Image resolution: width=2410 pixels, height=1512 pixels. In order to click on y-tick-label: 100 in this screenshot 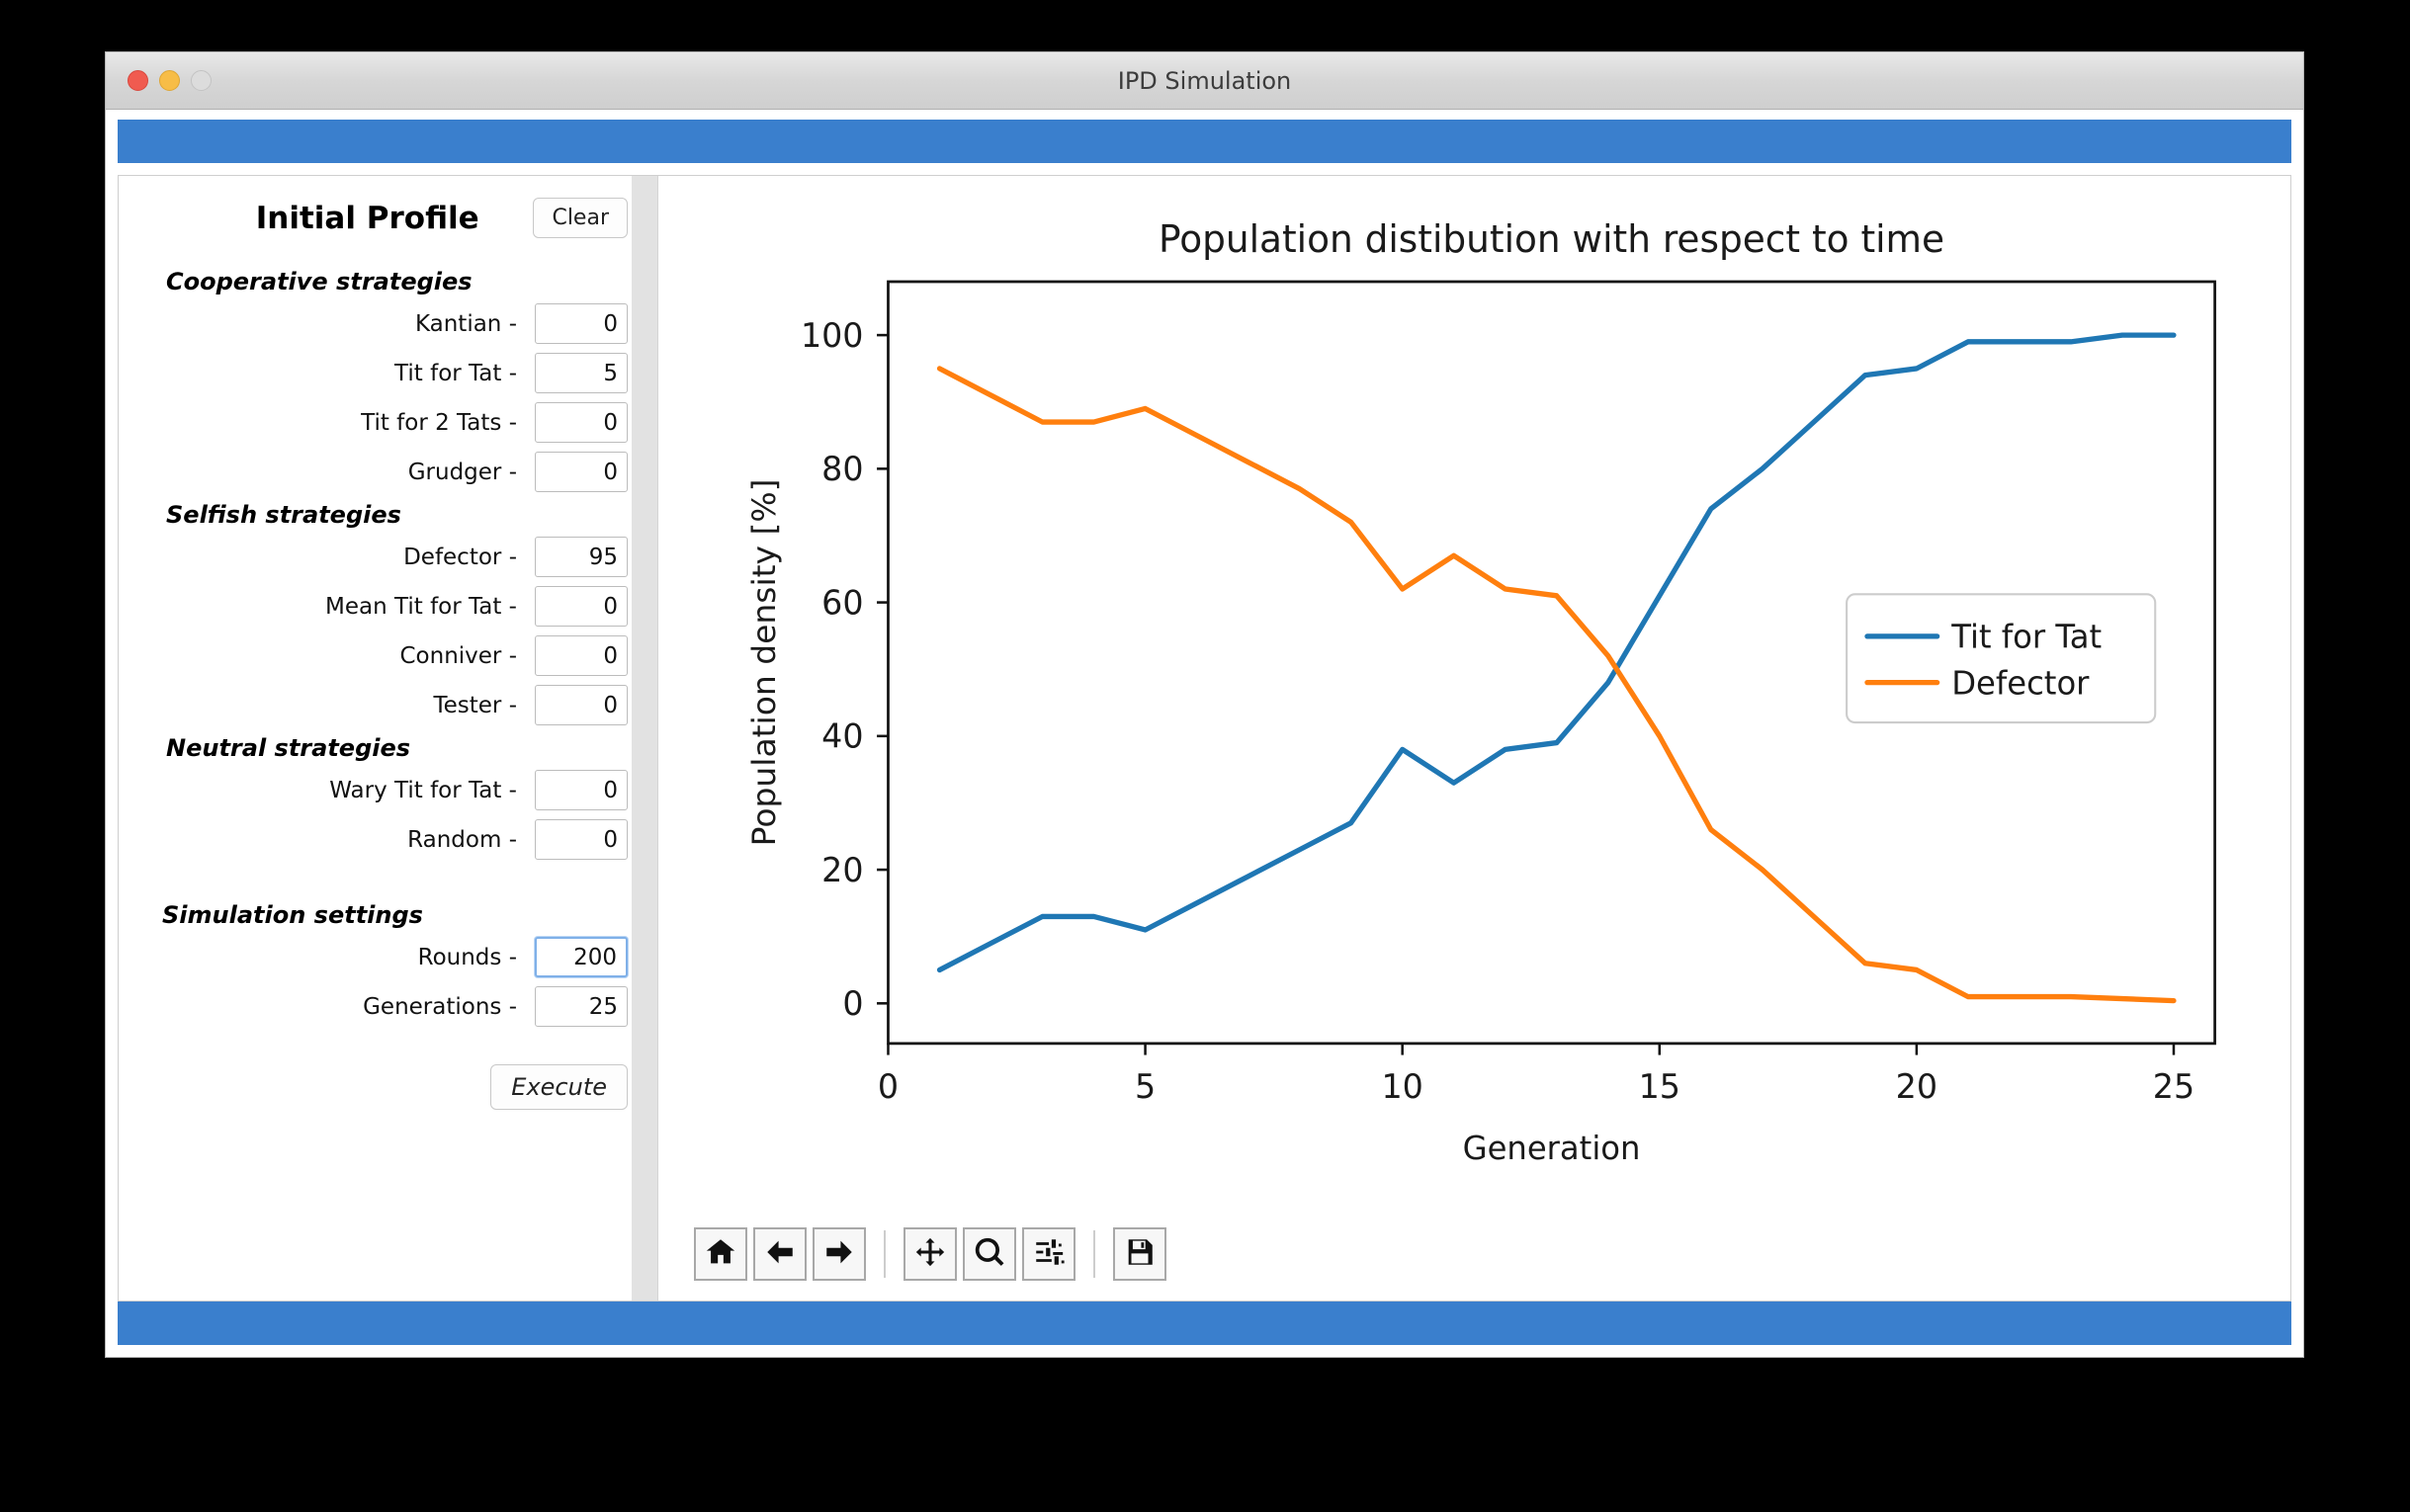, I will do `click(832, 334)`.